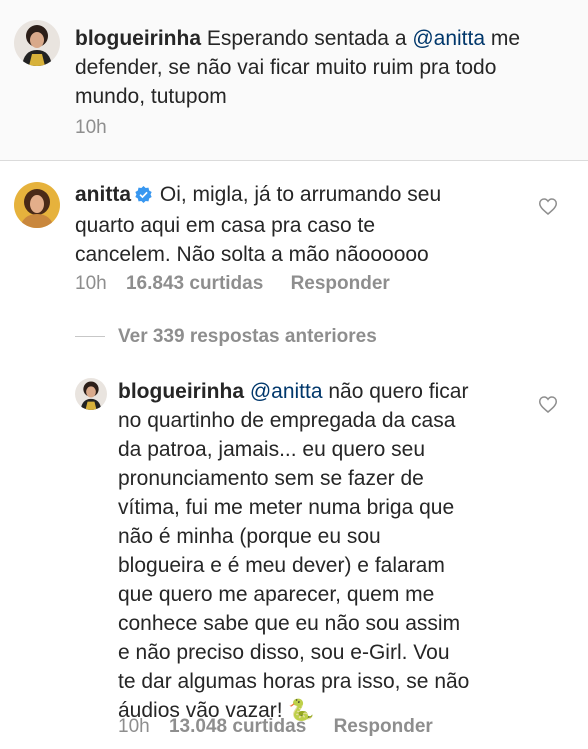 The height and width of the screenshot is (749, 588). I want to click on reply-line: não é minha (porque eu sou, so click(249, 536).